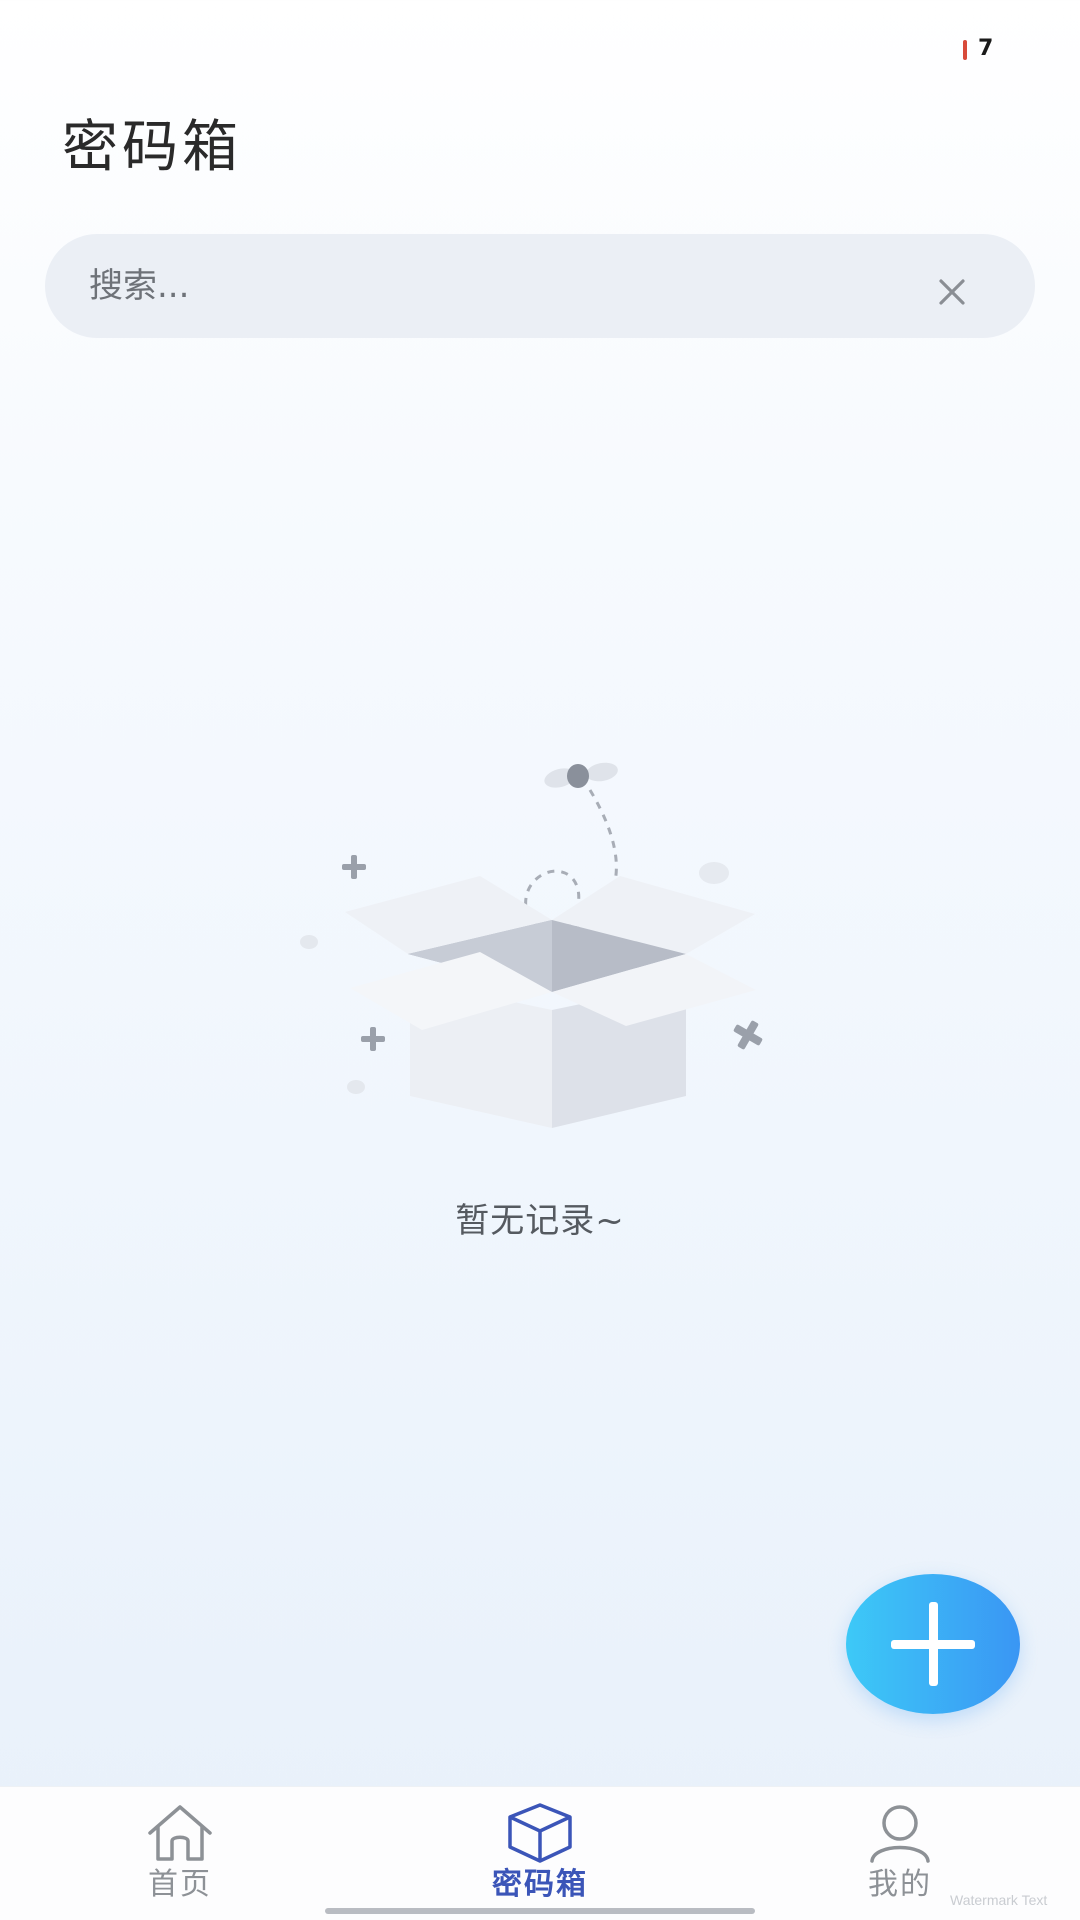 The image size is (1080, 1920). I want to click on tab-vault-label: 密码箱, so click(540, 1884).